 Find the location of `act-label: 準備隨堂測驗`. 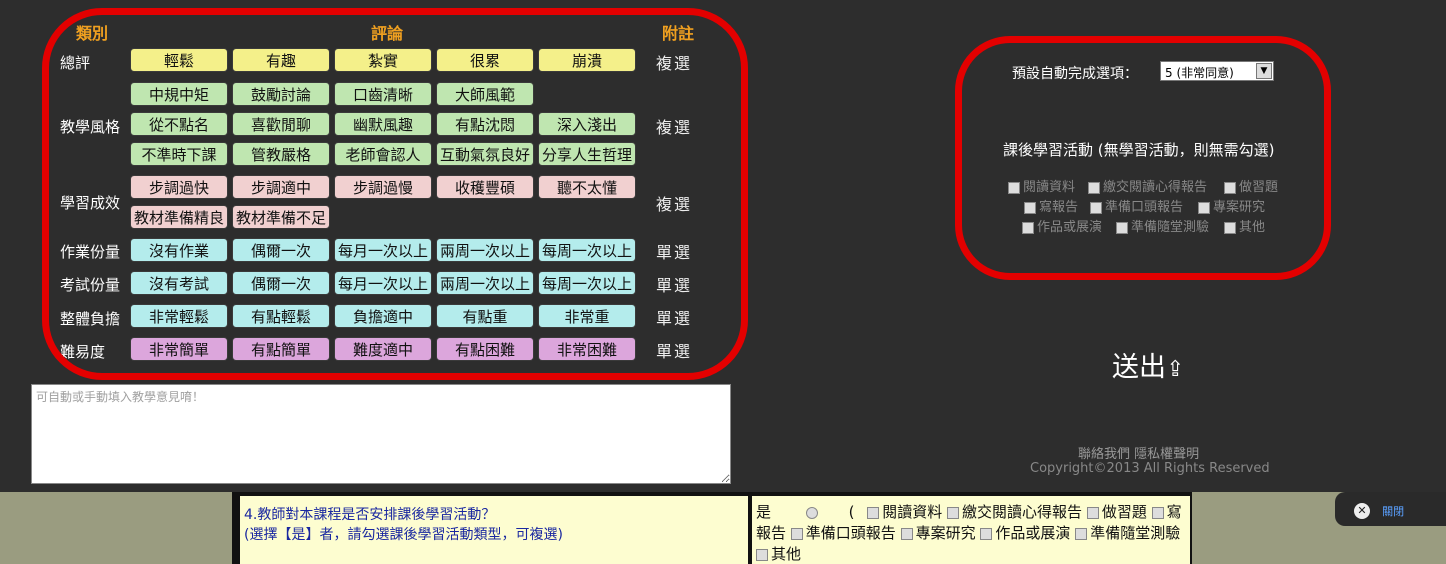

act-label: 準備隨堂測驗 is located at coordinates (1135, 533).